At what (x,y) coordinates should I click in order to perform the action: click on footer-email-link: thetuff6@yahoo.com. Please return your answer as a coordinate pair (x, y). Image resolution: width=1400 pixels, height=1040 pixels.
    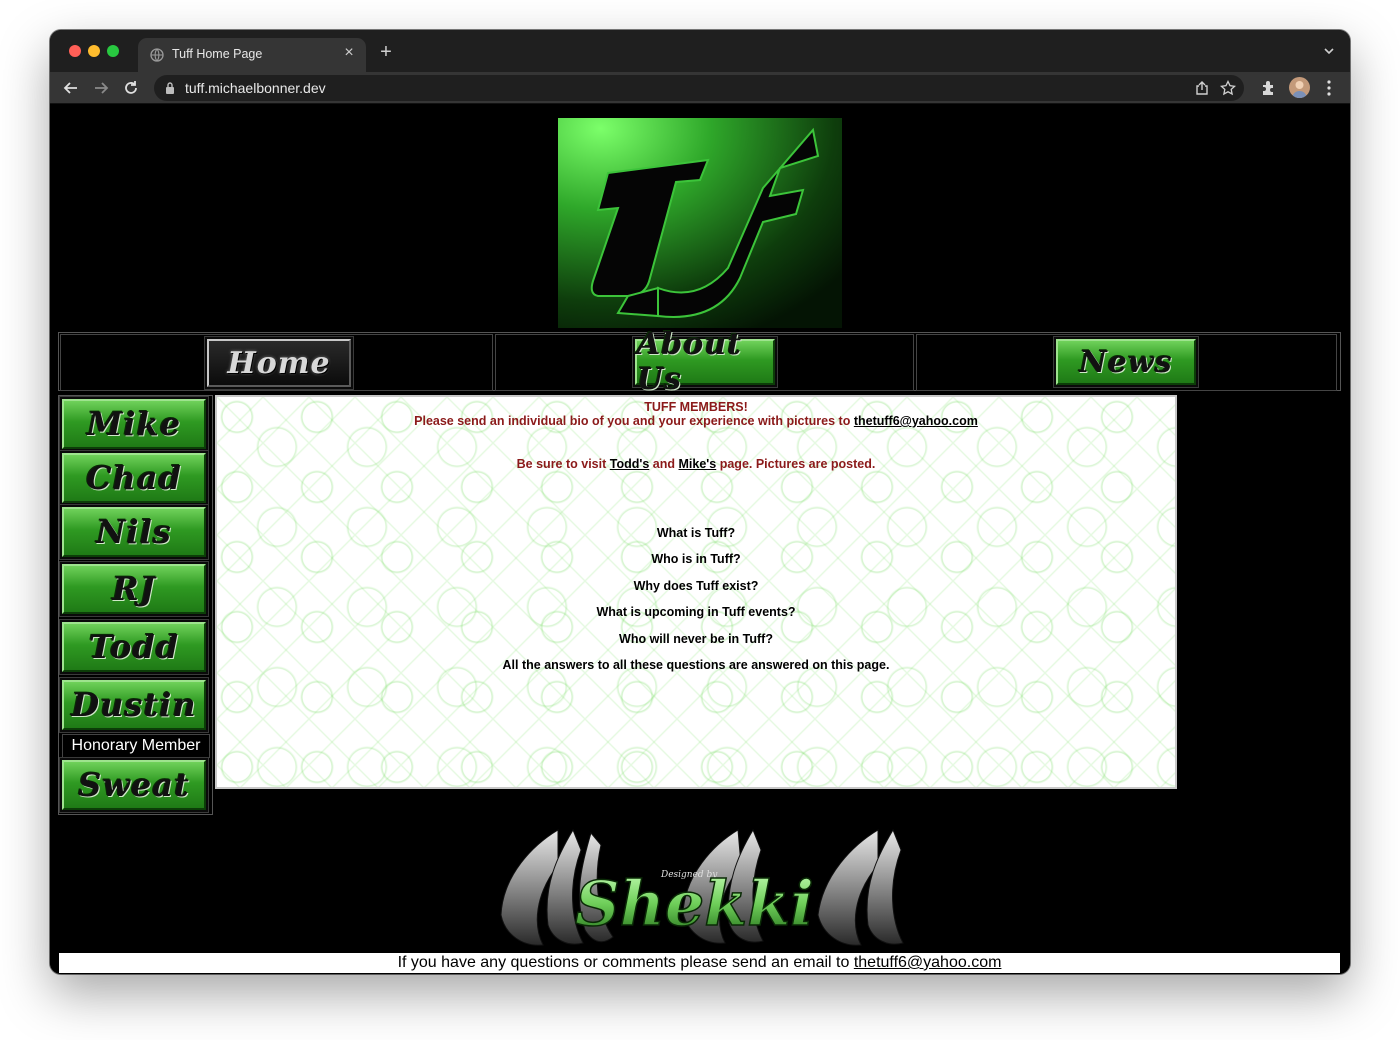
    Looking at the image, I should click on (928, 962).